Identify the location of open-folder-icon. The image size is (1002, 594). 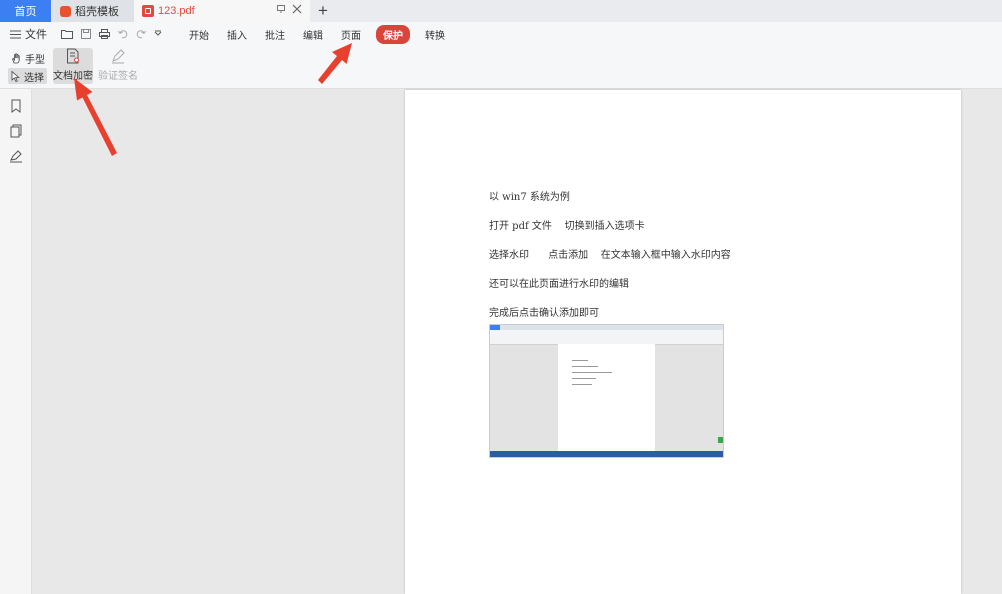
(67, 34).